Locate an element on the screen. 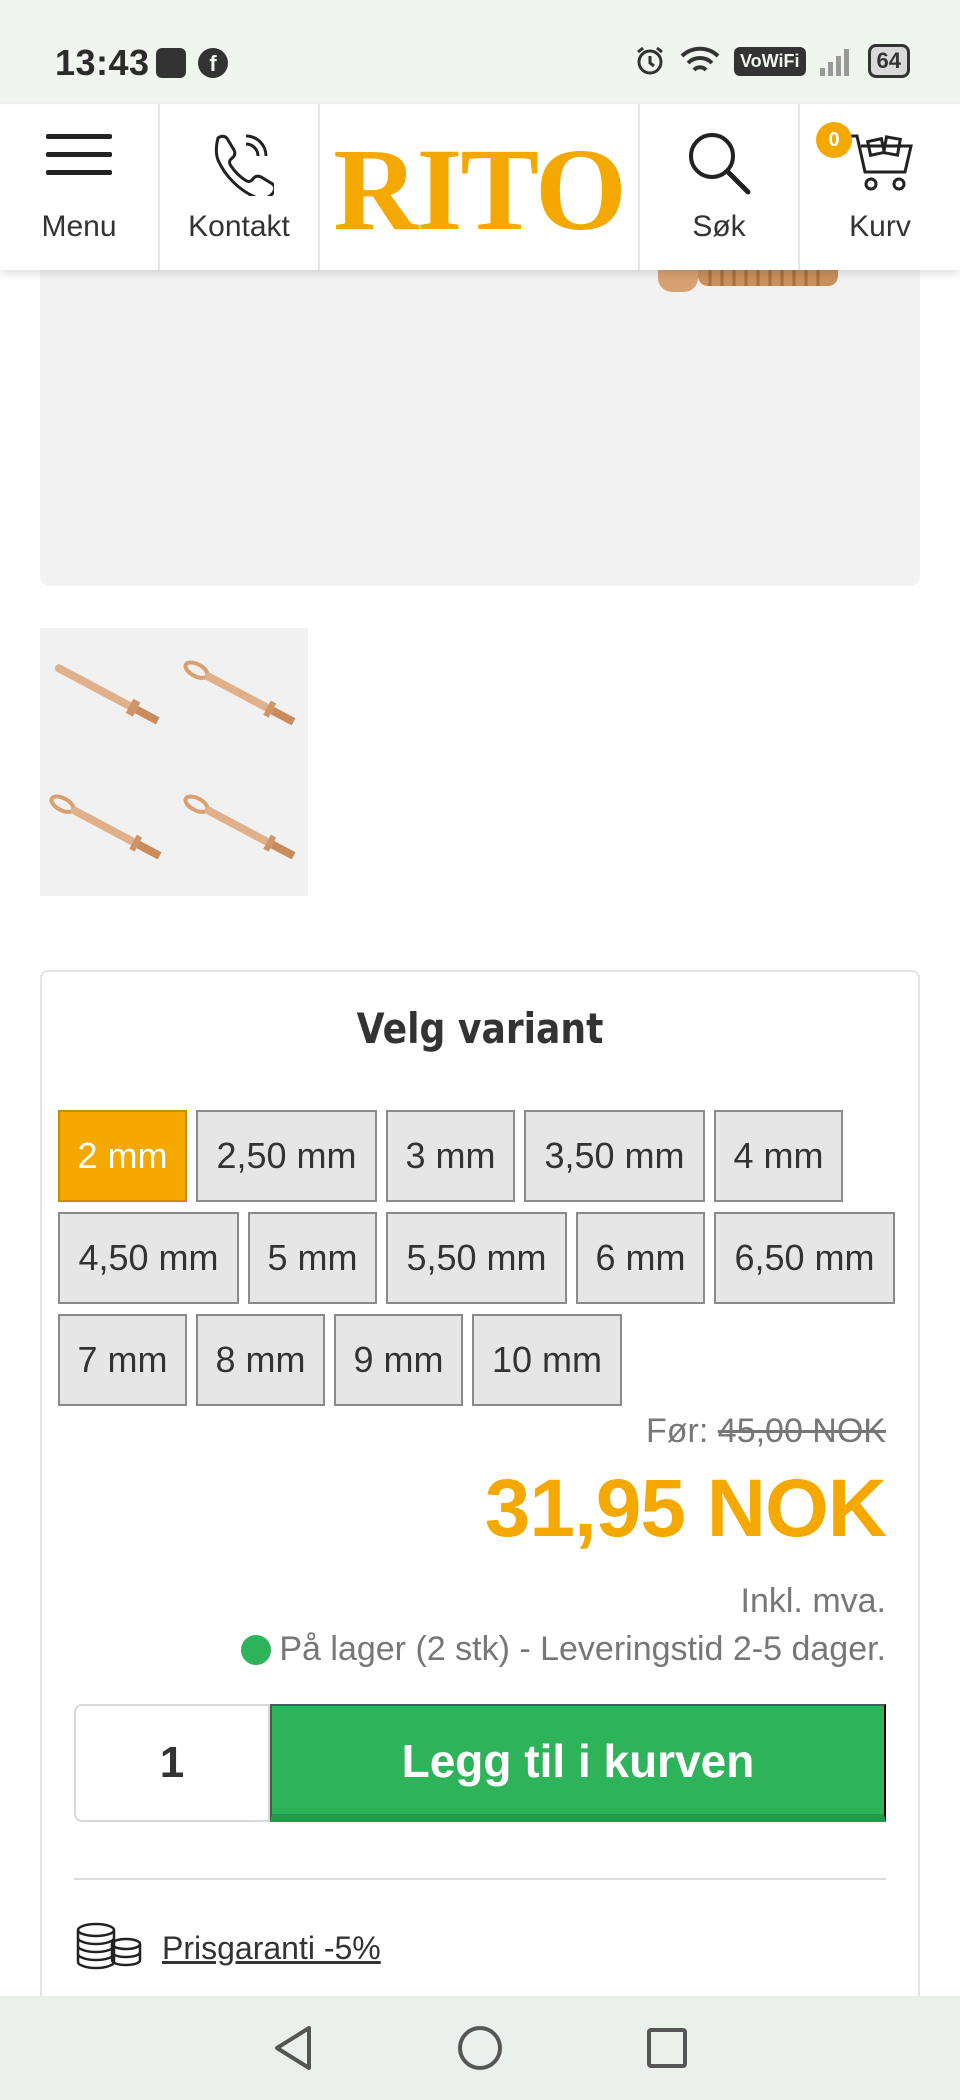 The height and width of the screenshot is (2100, 960). current-price: 31,95 NOK is located at coordinates (685, 1508).